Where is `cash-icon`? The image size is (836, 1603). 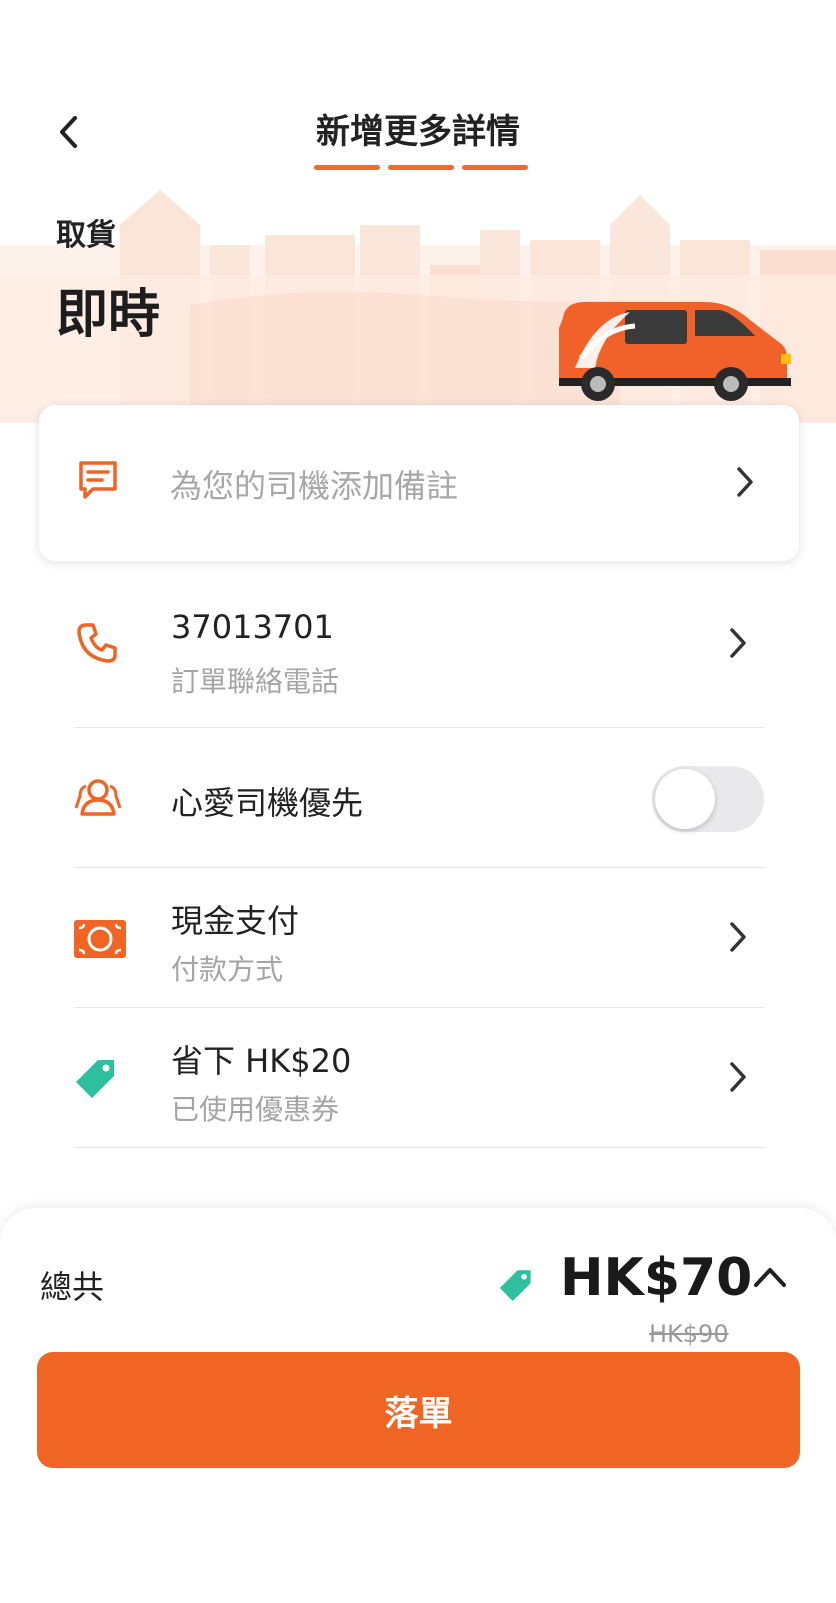
cash-icon is located at coordinates (100, 939).